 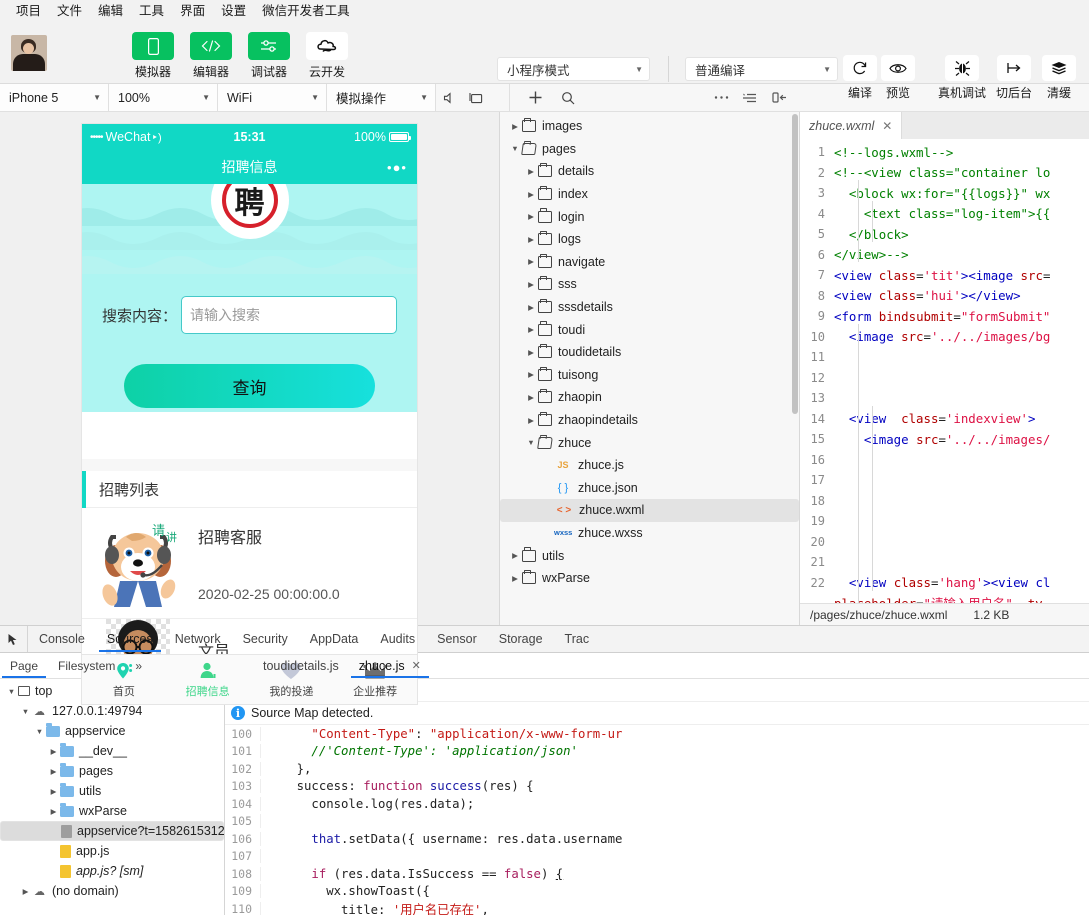 I want to click on editor-tab-zhuce-wxml: zhuce.wxml ✕, so click(x=851, y=125).